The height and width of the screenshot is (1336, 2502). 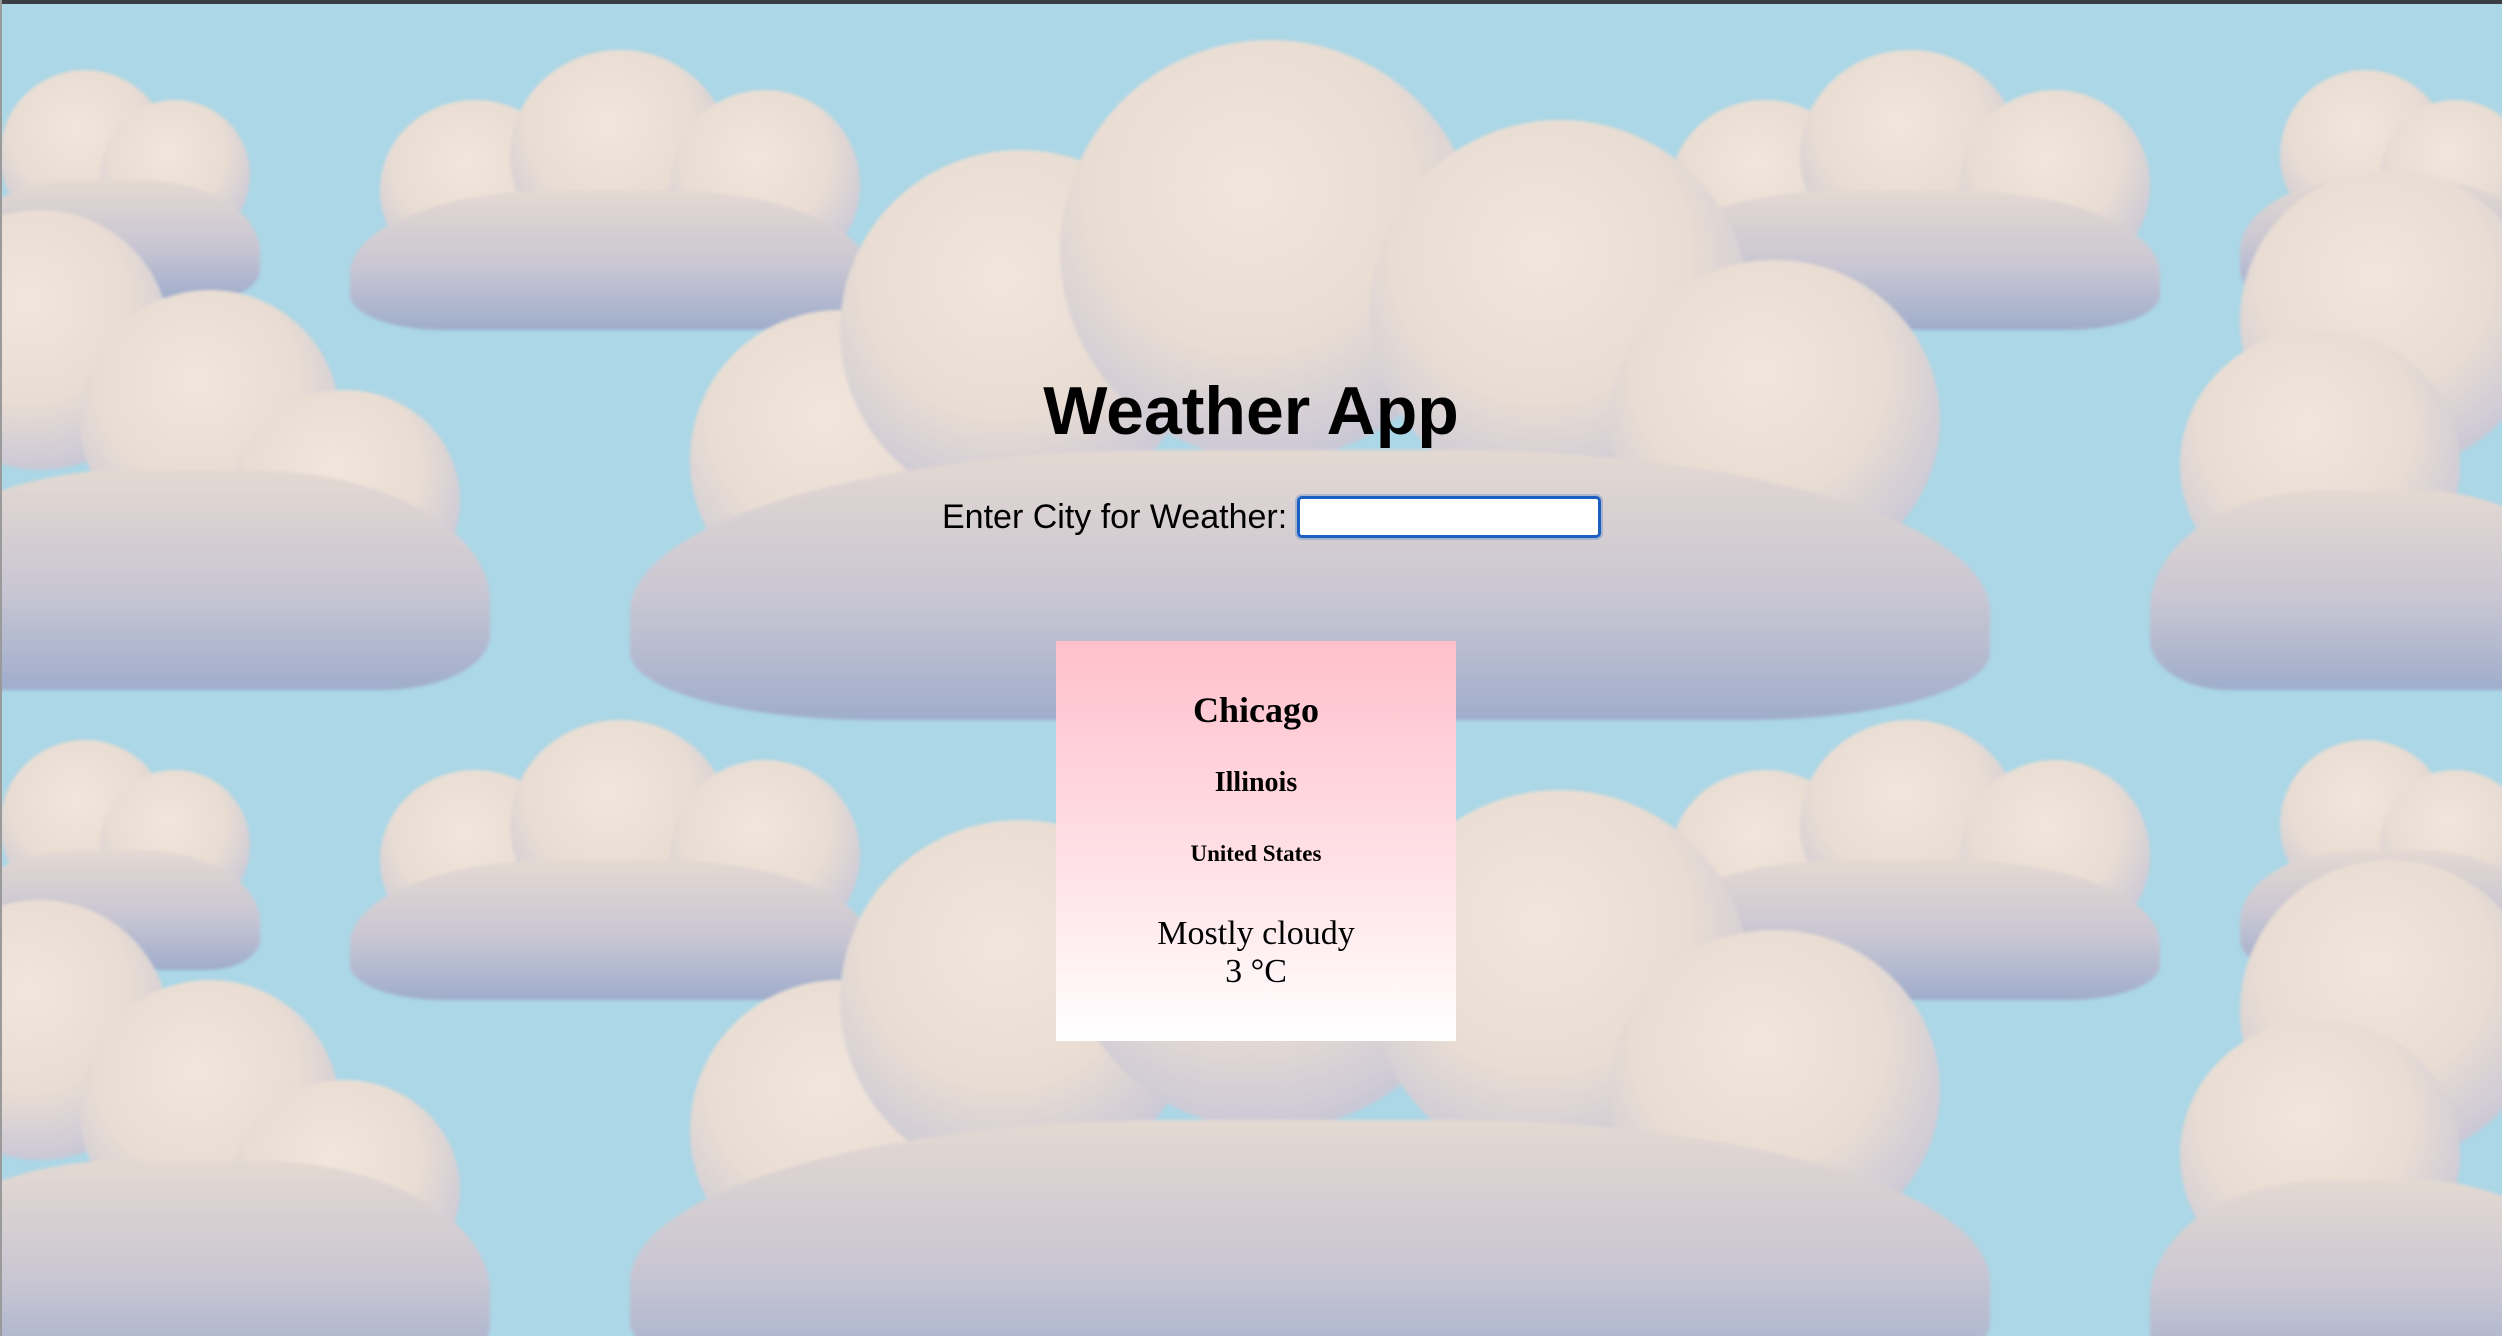 What do you see at coordinates (1256, 933) in the screenshot?
I see `weather-condition: Mostly cloudy` at bounding box center [1256, 933].